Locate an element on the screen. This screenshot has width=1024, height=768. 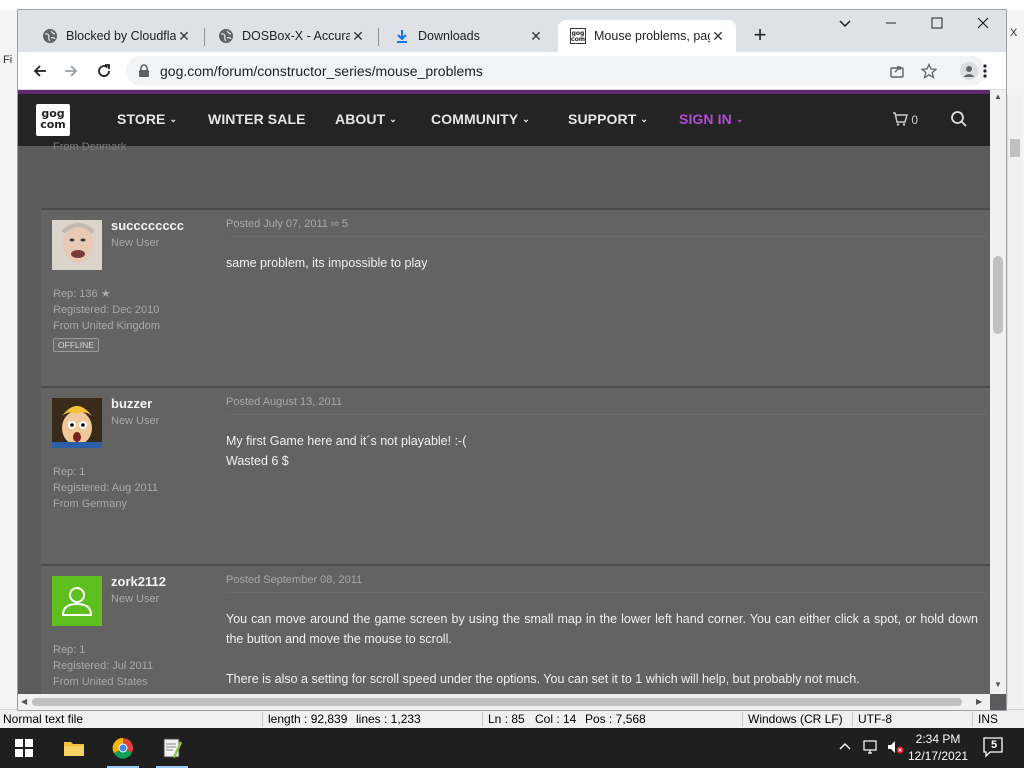
post-body: same problem, its impossible to play is located at coordinates (326, 263).